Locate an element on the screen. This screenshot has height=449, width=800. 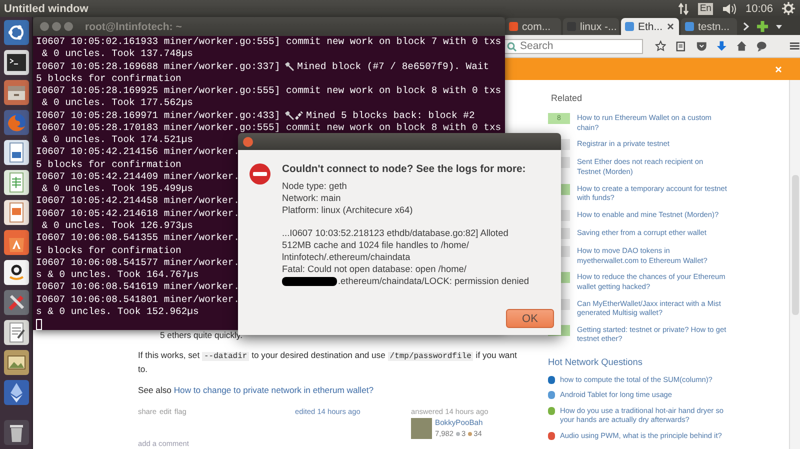
keyboard-layout-indicator: En is located at coordinates (706, 8).